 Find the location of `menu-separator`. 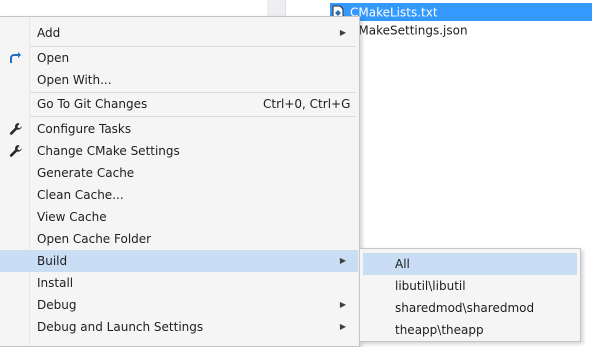

menu-separator is located at coordinates (193, 116).